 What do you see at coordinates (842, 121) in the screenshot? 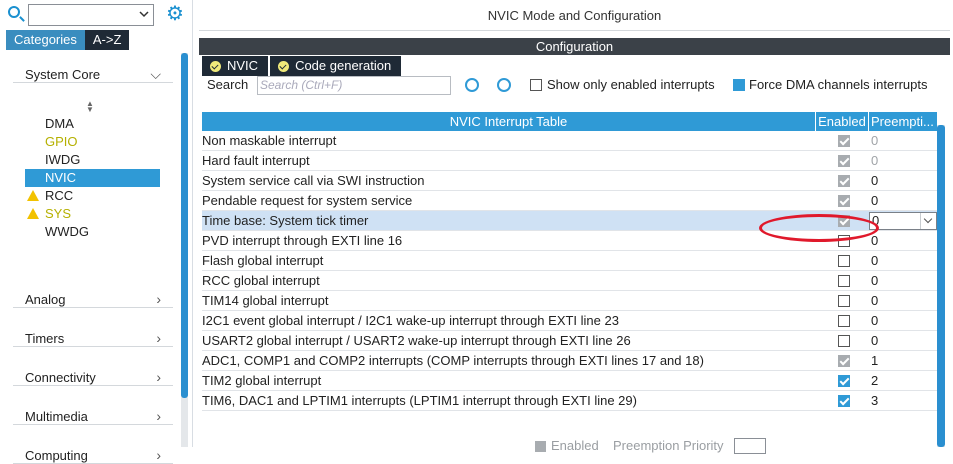
I see `col-header-enabled: Enabled` at bounding box center [842, 121].